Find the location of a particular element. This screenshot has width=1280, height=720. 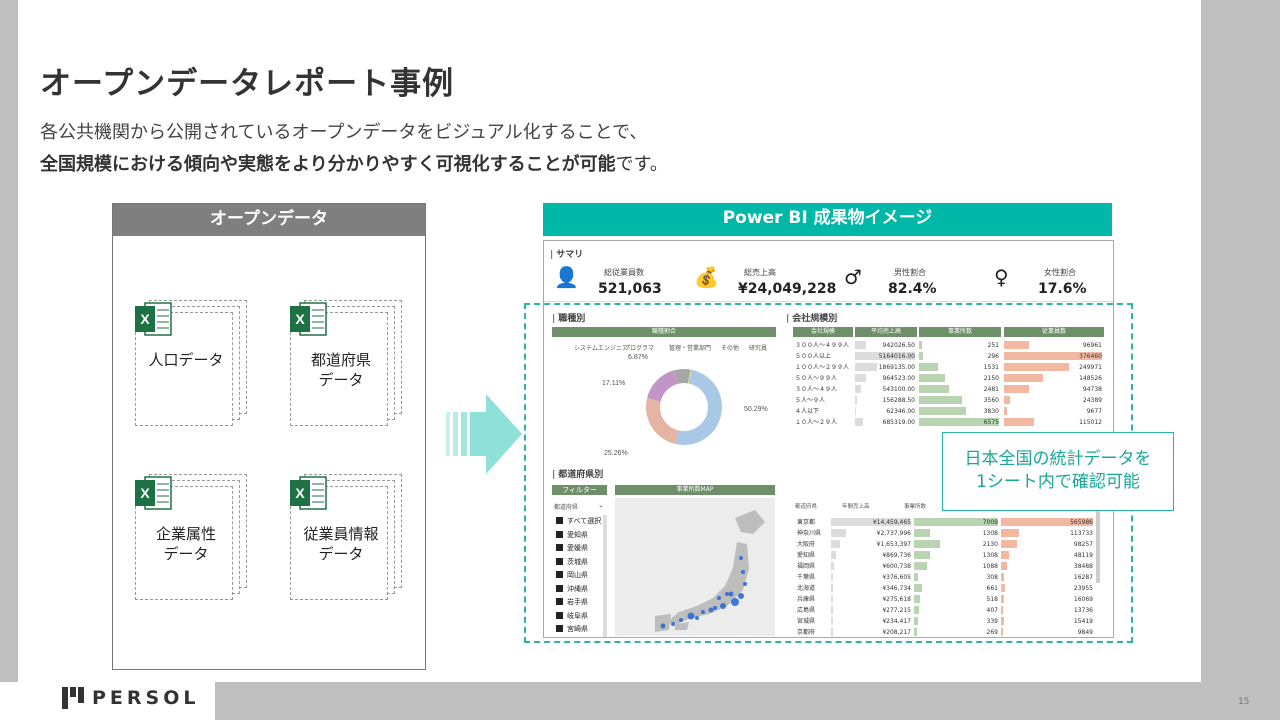

page-title: オープンデータレポート事例 is located at coordinates (247, 84).